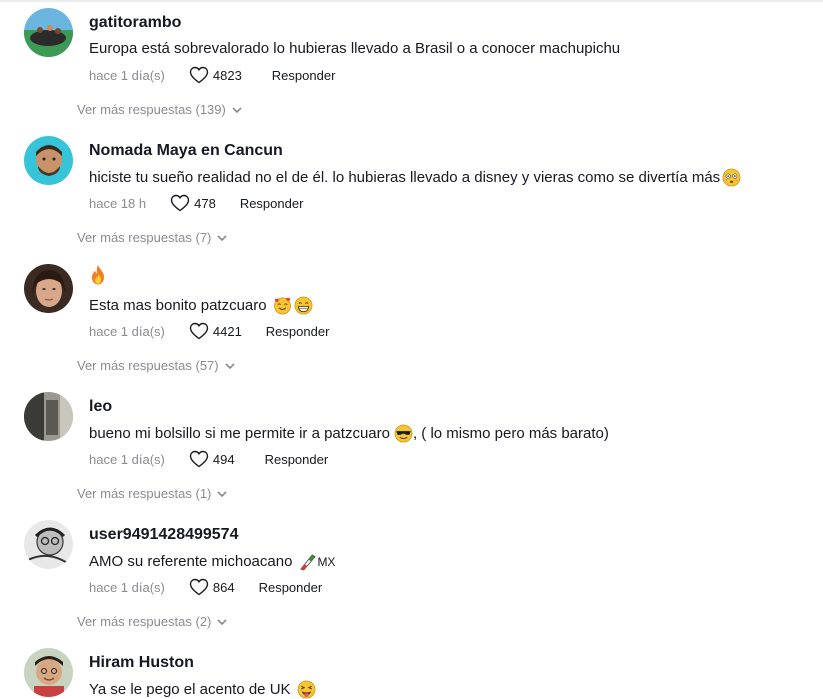  What do you see at coordinates (411, 1) in the screenshot?
I see `top-divider` at bounding box center [411, 1].